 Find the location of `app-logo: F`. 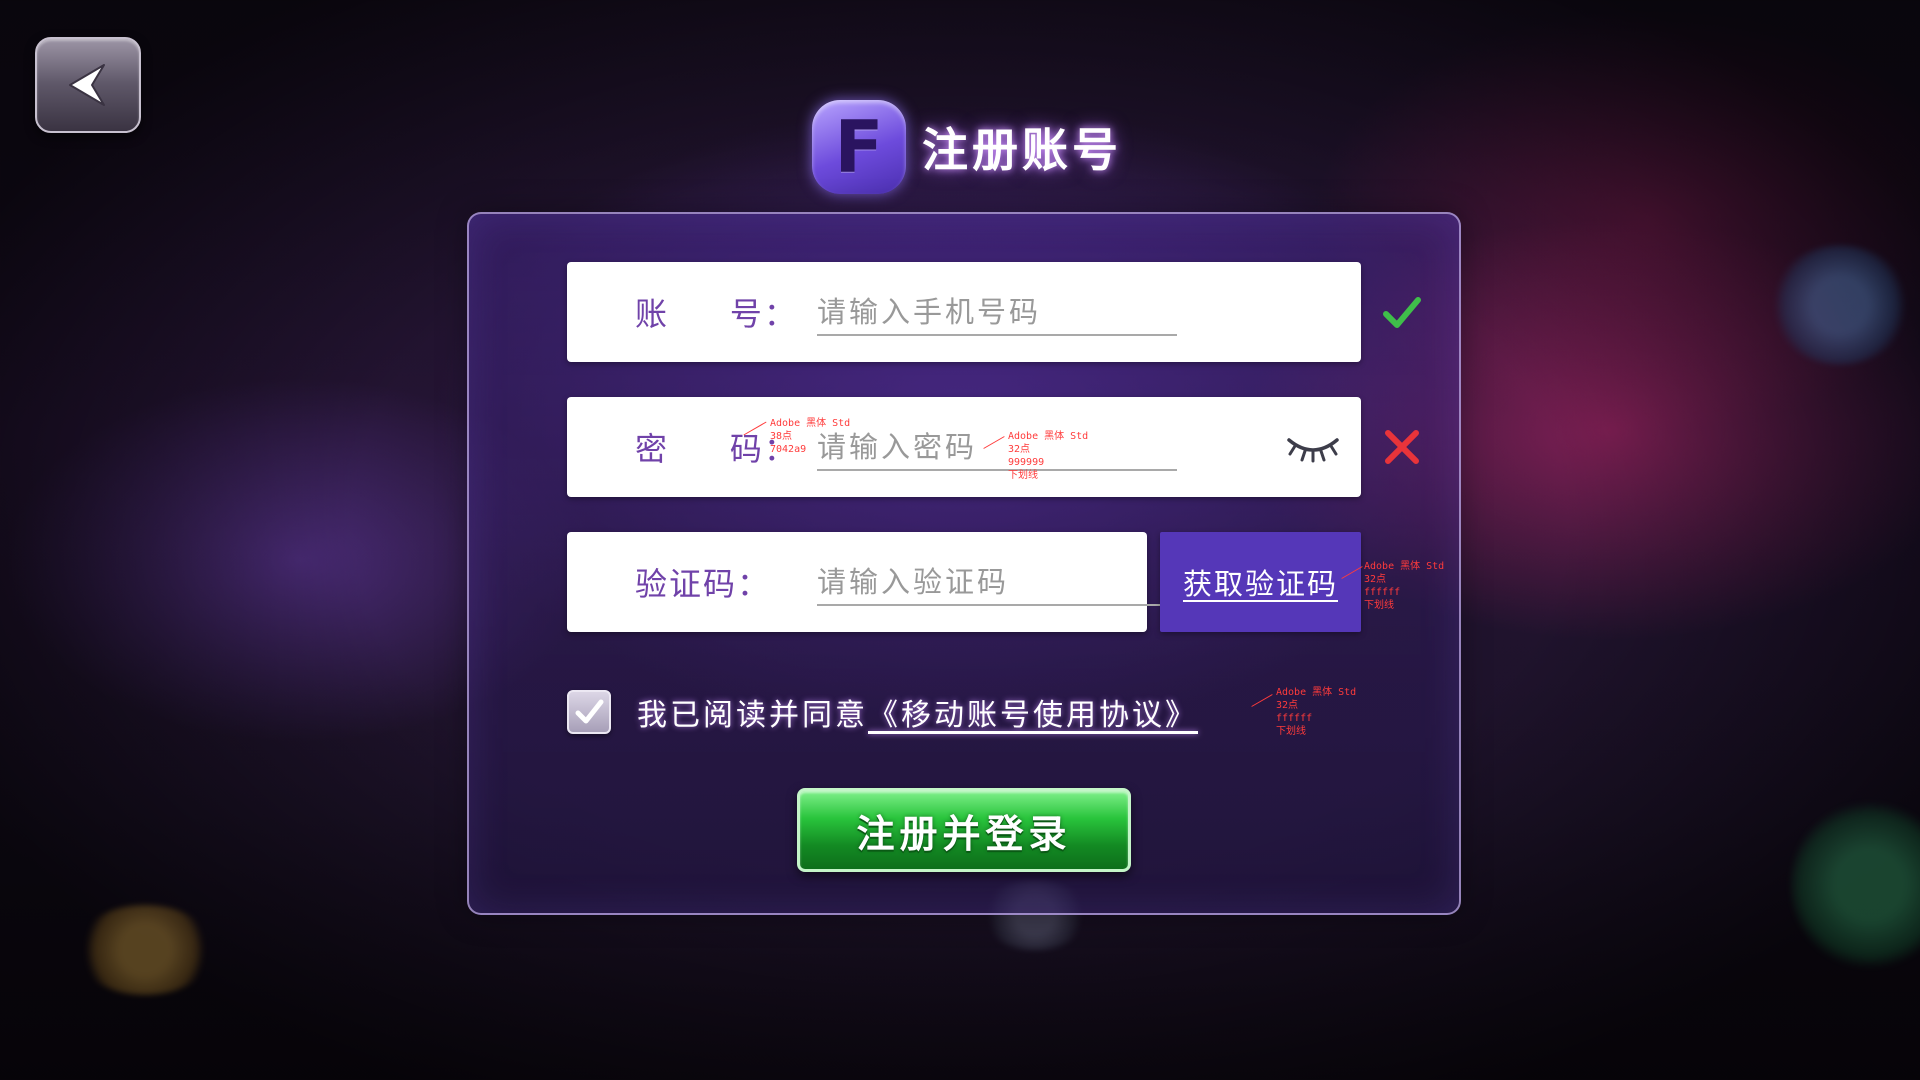

app-logo: F is located at coordinates (859, 147).